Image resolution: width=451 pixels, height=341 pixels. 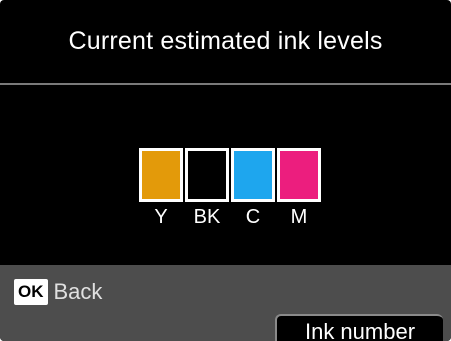 What do you see at coordinates (207, 217) in the screenshot?
I see `cartridge-label: BK` at bounding box center [207, 217].